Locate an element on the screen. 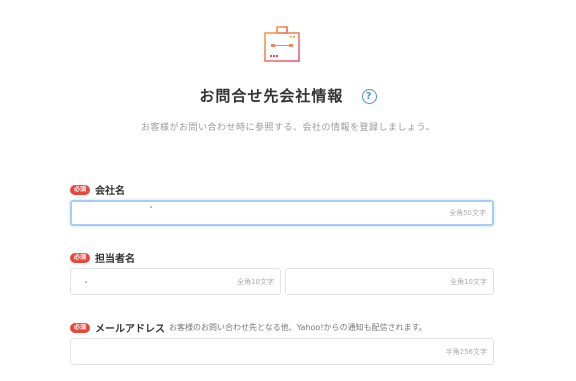 The image size is (576, 381). email-counter: 半角256文字 is located at coordinates (466, 351).